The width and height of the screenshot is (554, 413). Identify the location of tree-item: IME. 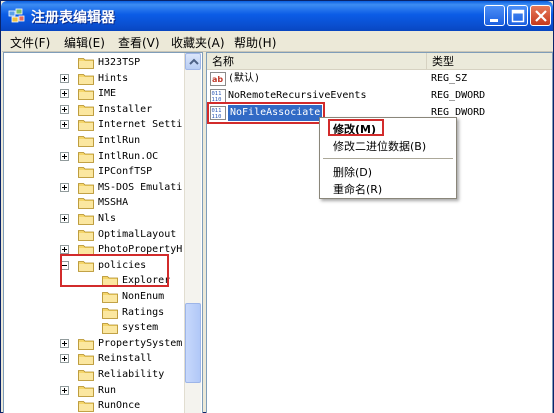
(93, 93).